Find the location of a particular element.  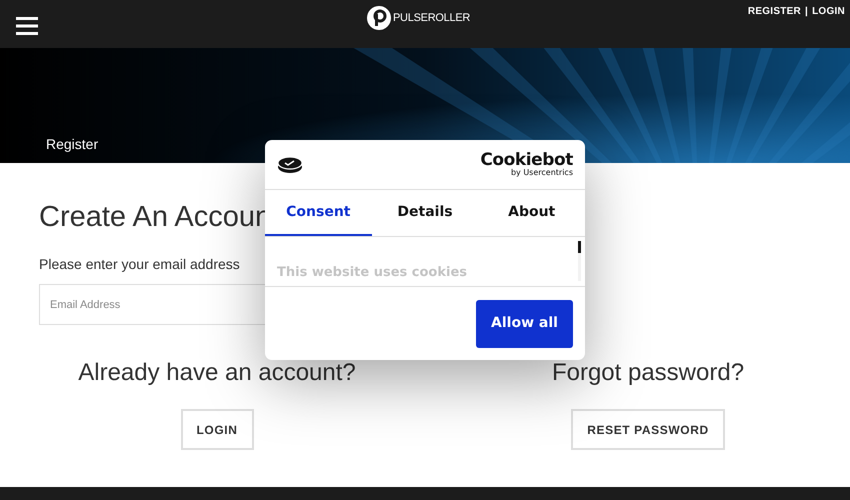

section-title: Already have an account? is located at coordinates (217, 373).